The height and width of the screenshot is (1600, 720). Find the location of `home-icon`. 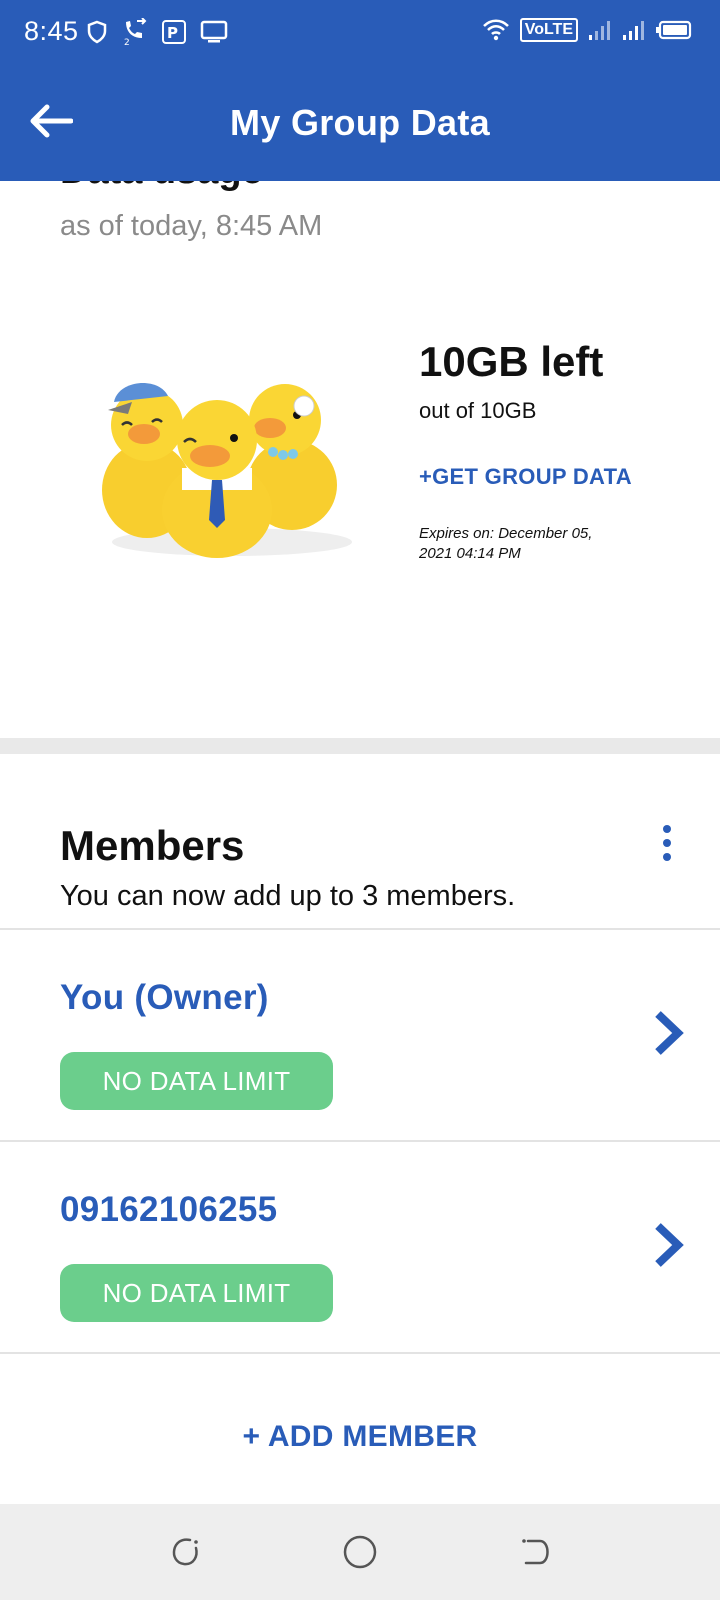

home-icon is located at coordinates (360, 1552).